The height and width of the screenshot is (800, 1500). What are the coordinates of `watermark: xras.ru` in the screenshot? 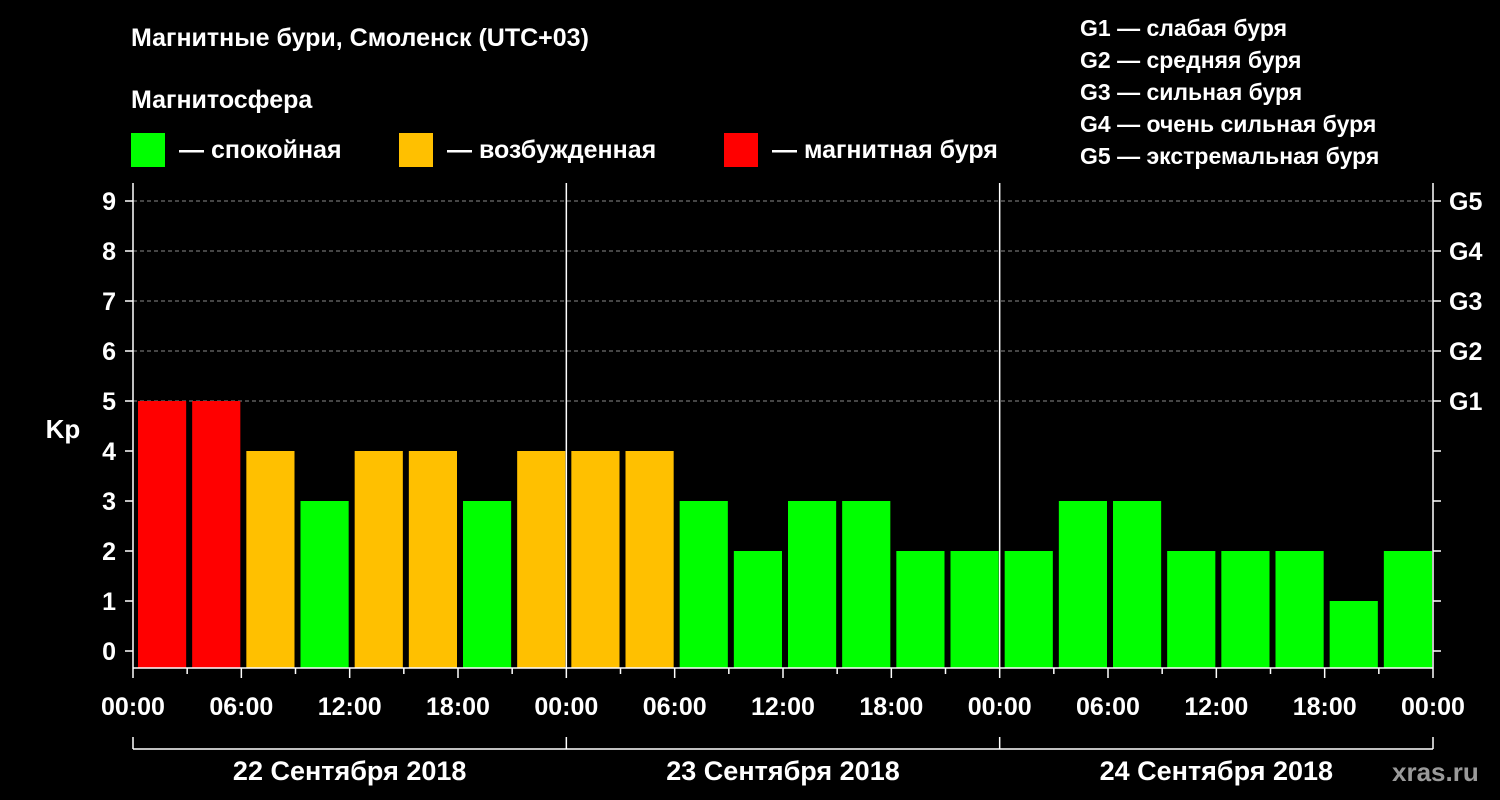 It's located at (1435, 772).